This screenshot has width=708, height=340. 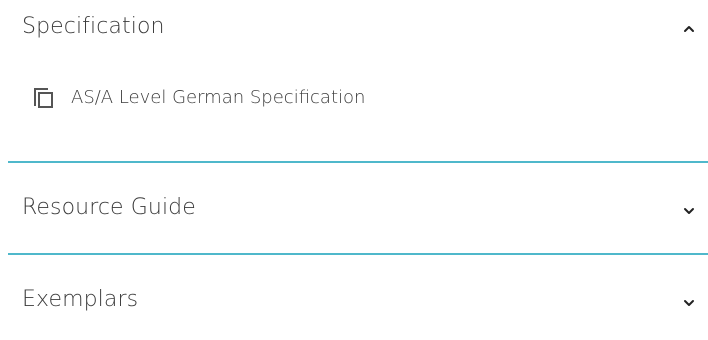 I want to click on section-title: Specification, so click(x=93, y=26).